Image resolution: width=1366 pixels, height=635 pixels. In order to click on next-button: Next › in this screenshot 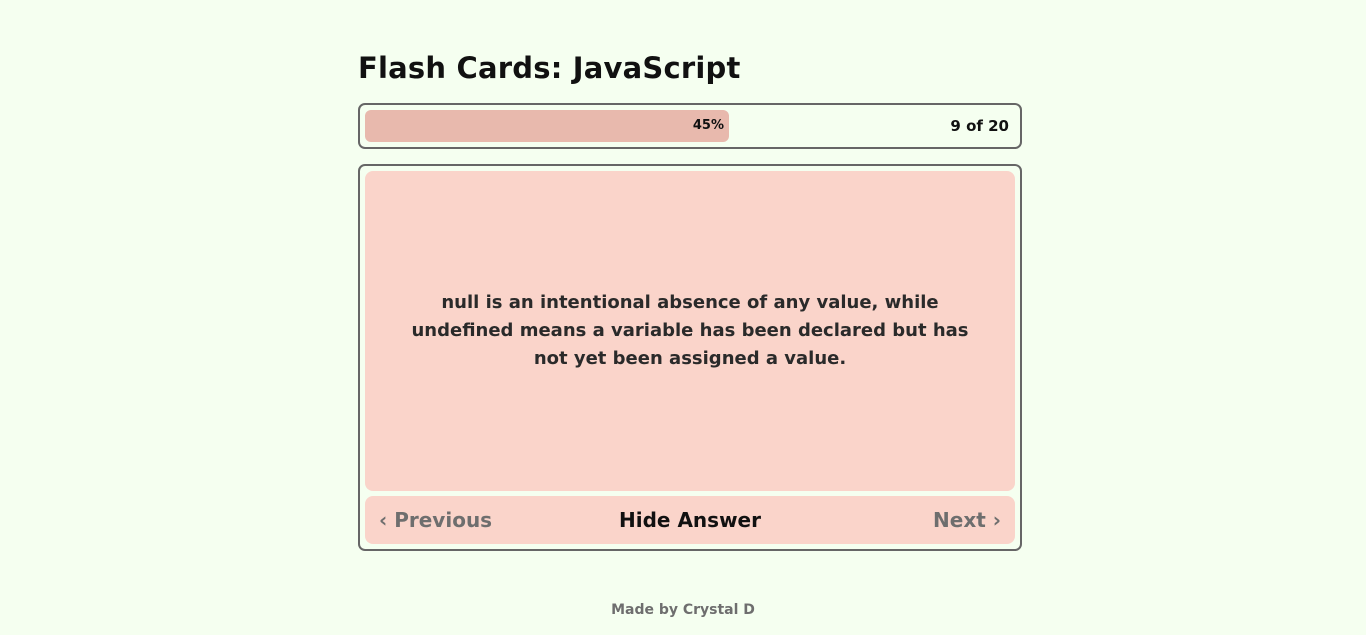, I will do `click(967, 520)`.